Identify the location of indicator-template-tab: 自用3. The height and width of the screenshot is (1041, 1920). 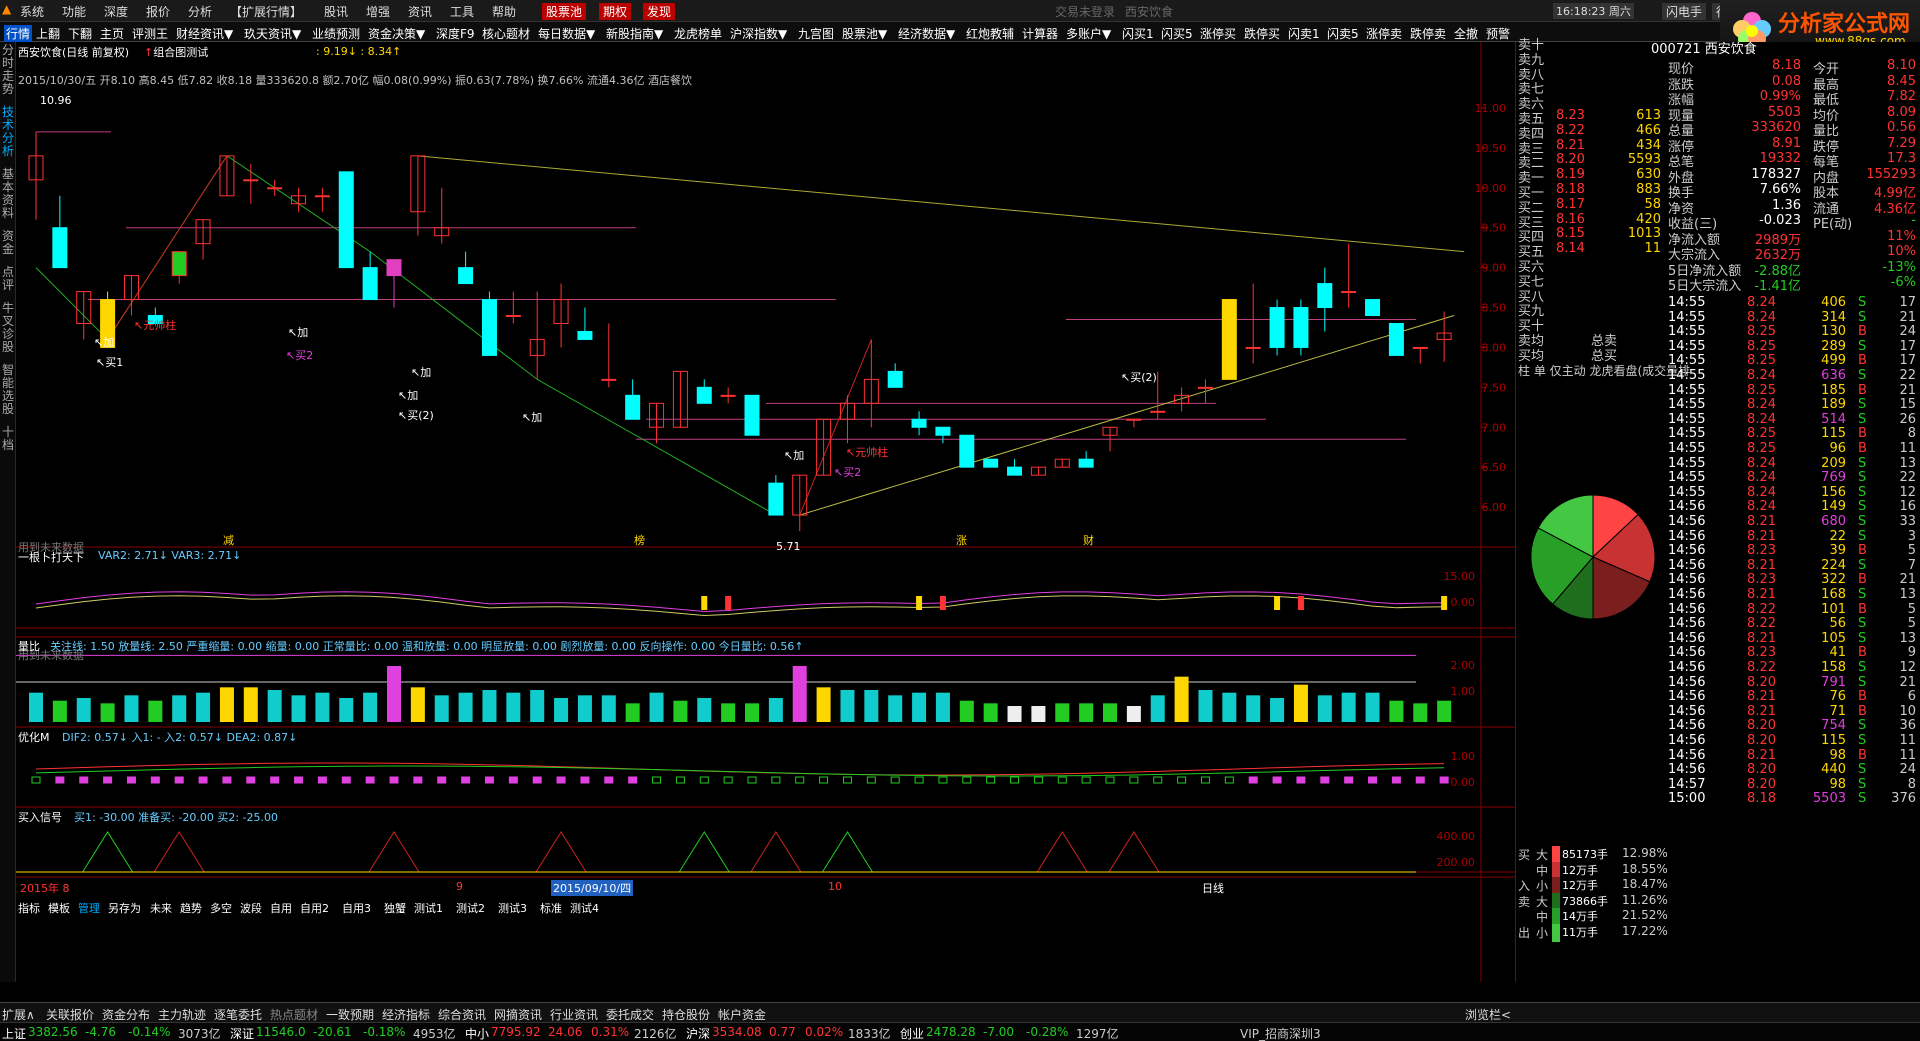
(356, 908).